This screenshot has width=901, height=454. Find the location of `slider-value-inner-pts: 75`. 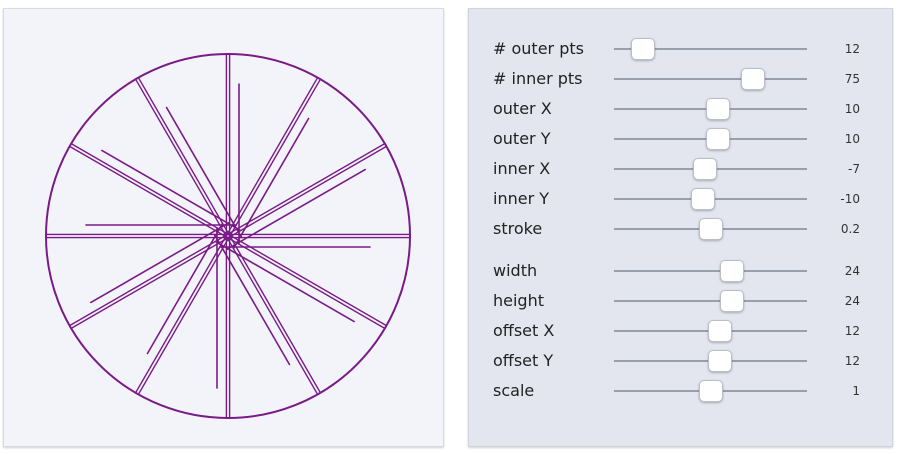

slider-value-inner-pts: 75 is located at coordinates (852, 79).